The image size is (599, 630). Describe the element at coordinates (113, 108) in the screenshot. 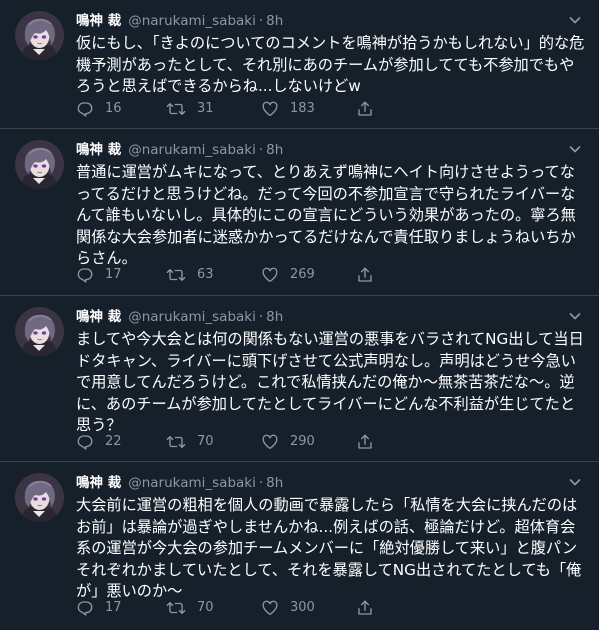

I see `reply-count: 16` at that location.